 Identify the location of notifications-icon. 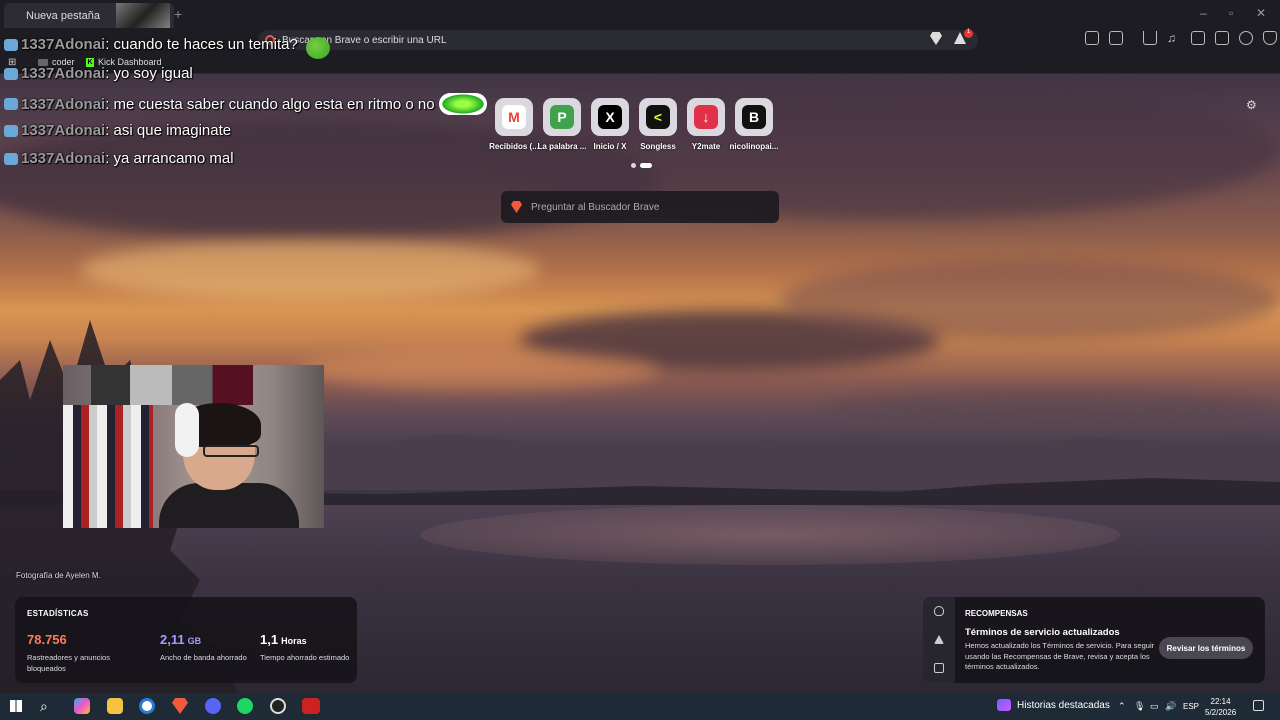
(1258, 705).